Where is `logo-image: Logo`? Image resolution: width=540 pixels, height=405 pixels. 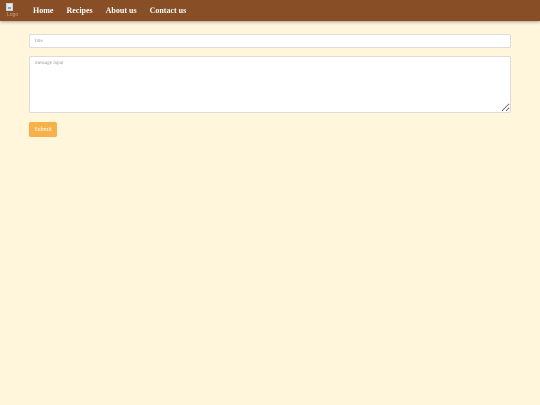 logo-image: Logo is located at coordinates (13, 10).